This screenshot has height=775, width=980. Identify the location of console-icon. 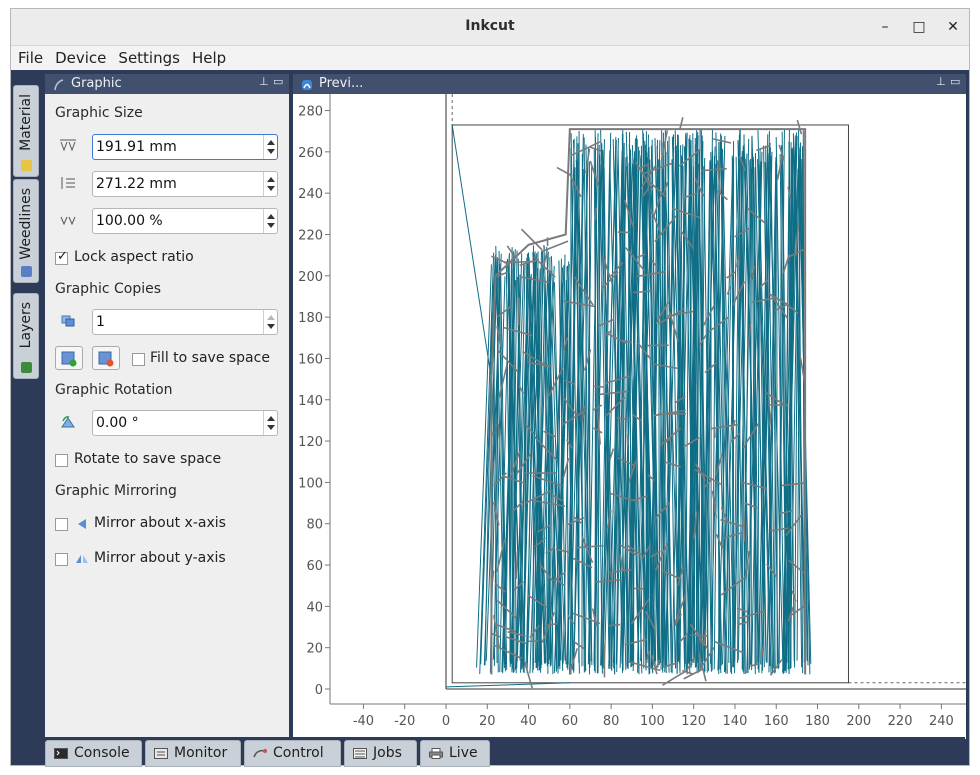
(61, 753).